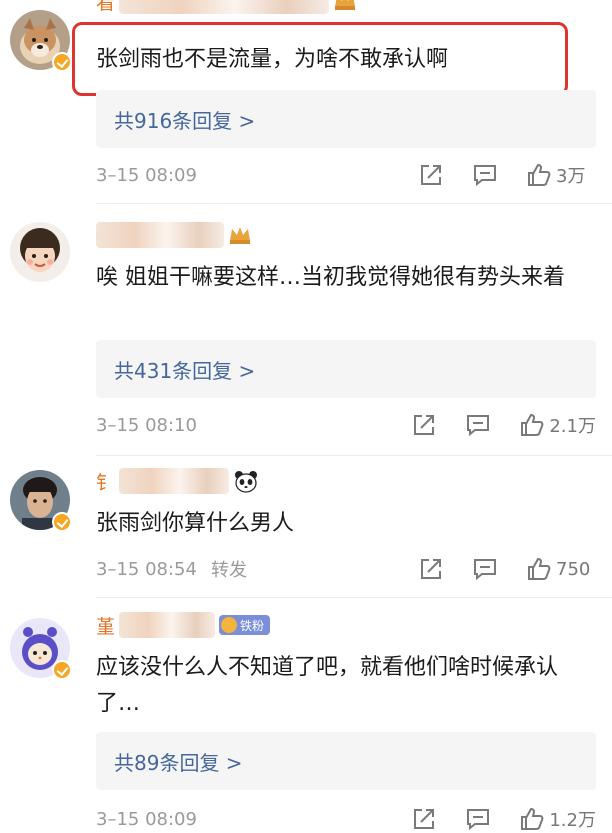 The height and width of the screenshot is (833, 612). I want to click on username: 堇 铁粉, so click(183, 625).